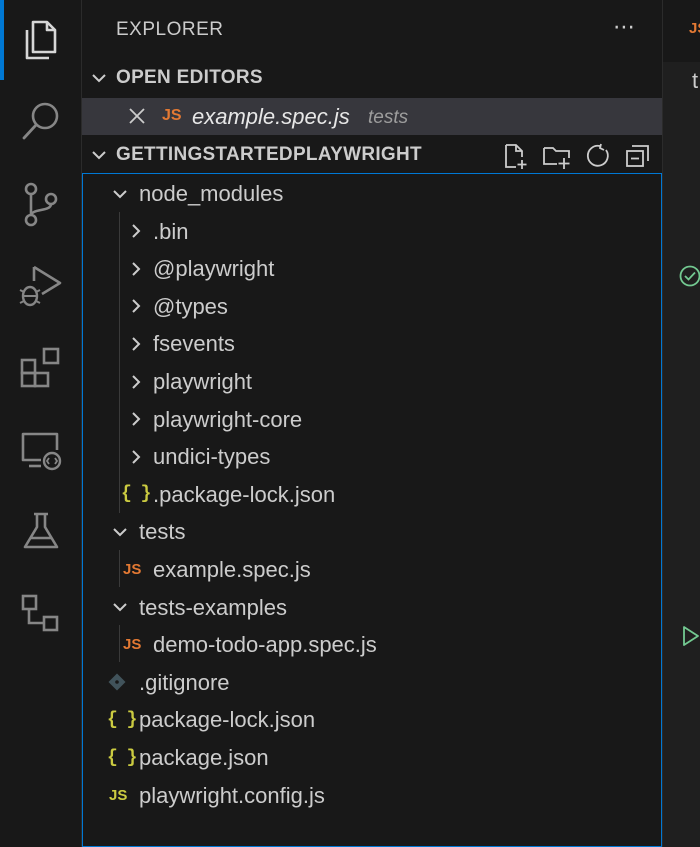 The image size is (700, 847). What do you see at coordinates (372, 419) in the screenshot?
I see `folder-row-playwright-core: playwright-core` at bounding box center [372, 419].